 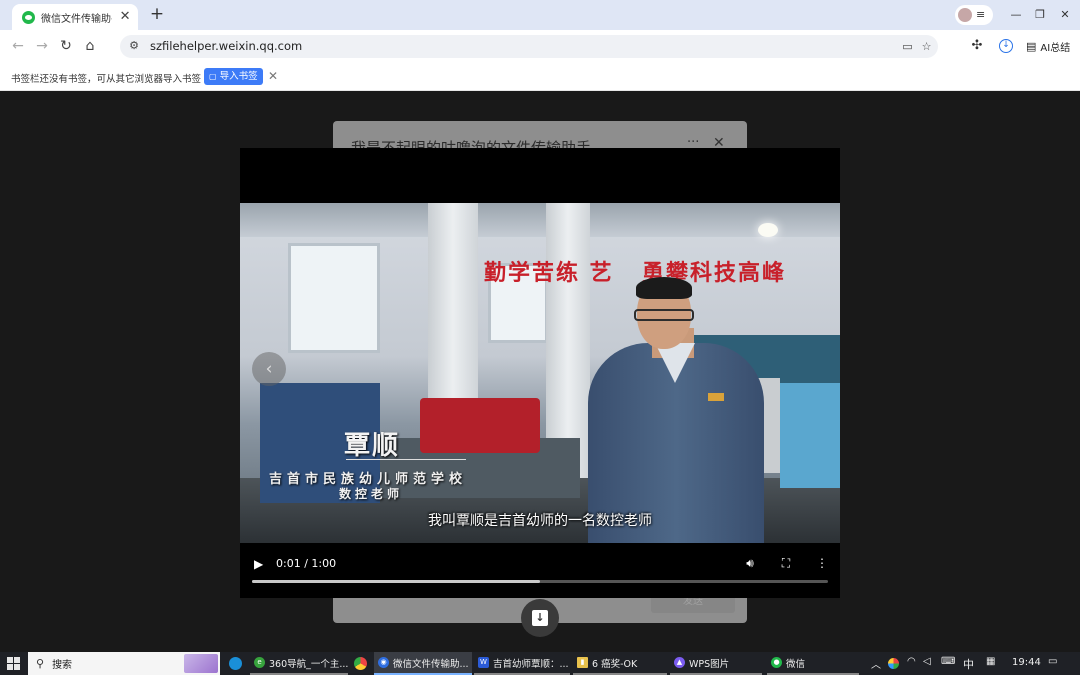 What do you see at coordinates (372, 446) in the screenshot?
I see `video-name-caption: 覃顺` at bounding box center [372, 446].